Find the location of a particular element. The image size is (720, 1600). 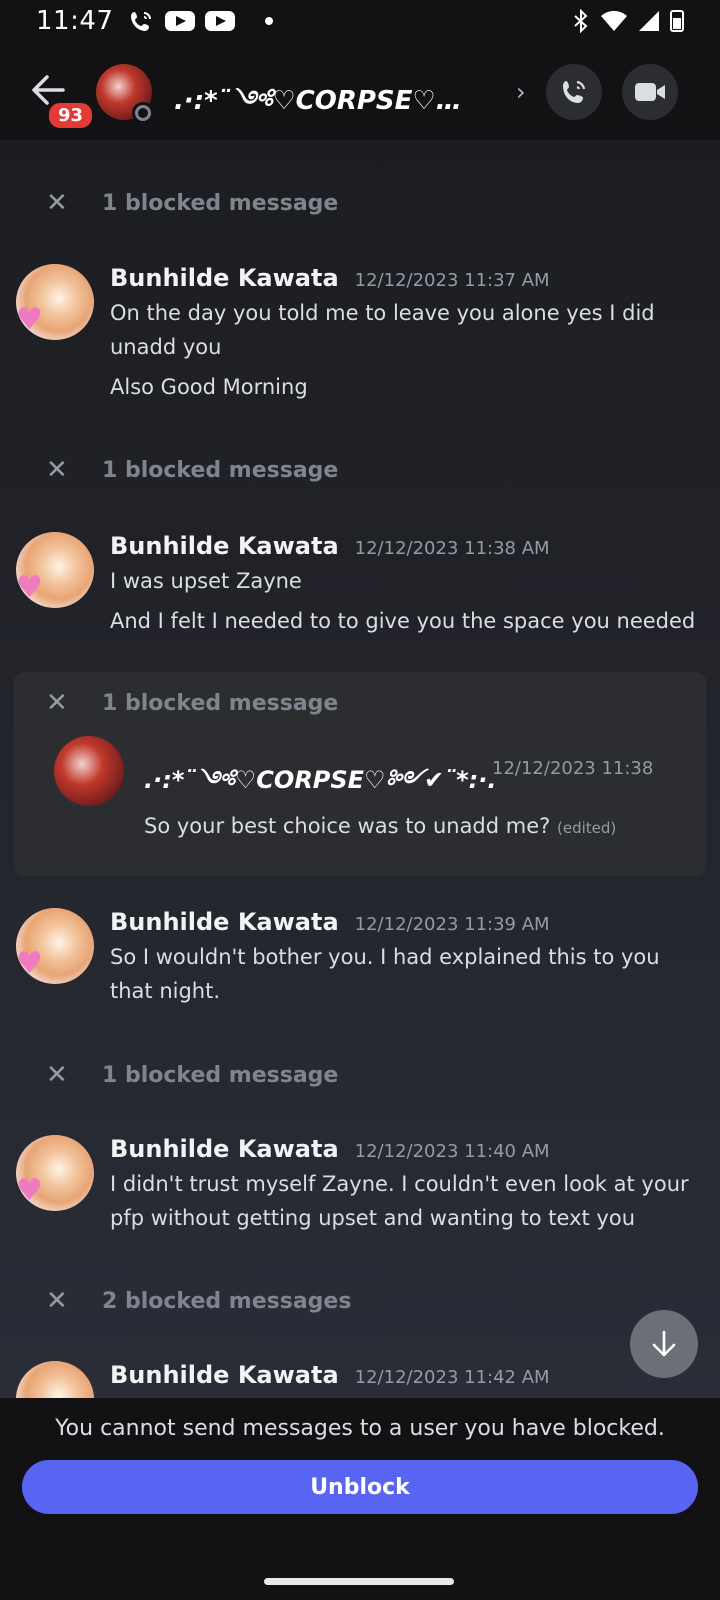

phone-call-icon is located at coordinates (574, 91).